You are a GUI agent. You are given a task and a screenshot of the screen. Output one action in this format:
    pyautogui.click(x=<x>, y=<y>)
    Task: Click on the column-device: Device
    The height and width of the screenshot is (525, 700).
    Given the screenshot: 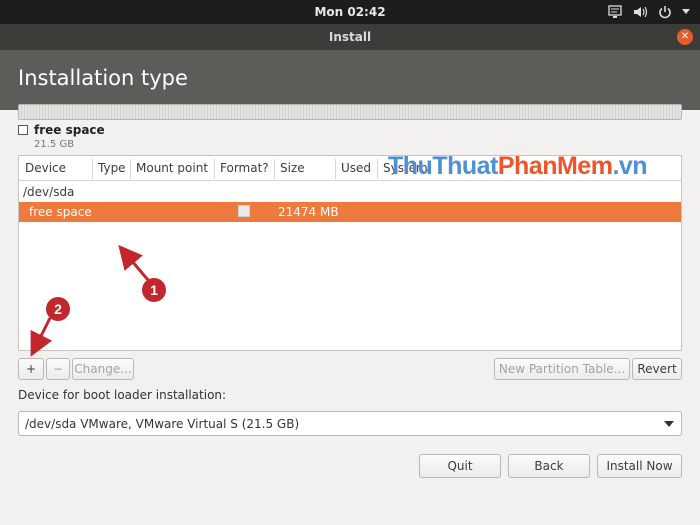 What is the action you would take?
    pyautogui.click(x=45, y=168)
    